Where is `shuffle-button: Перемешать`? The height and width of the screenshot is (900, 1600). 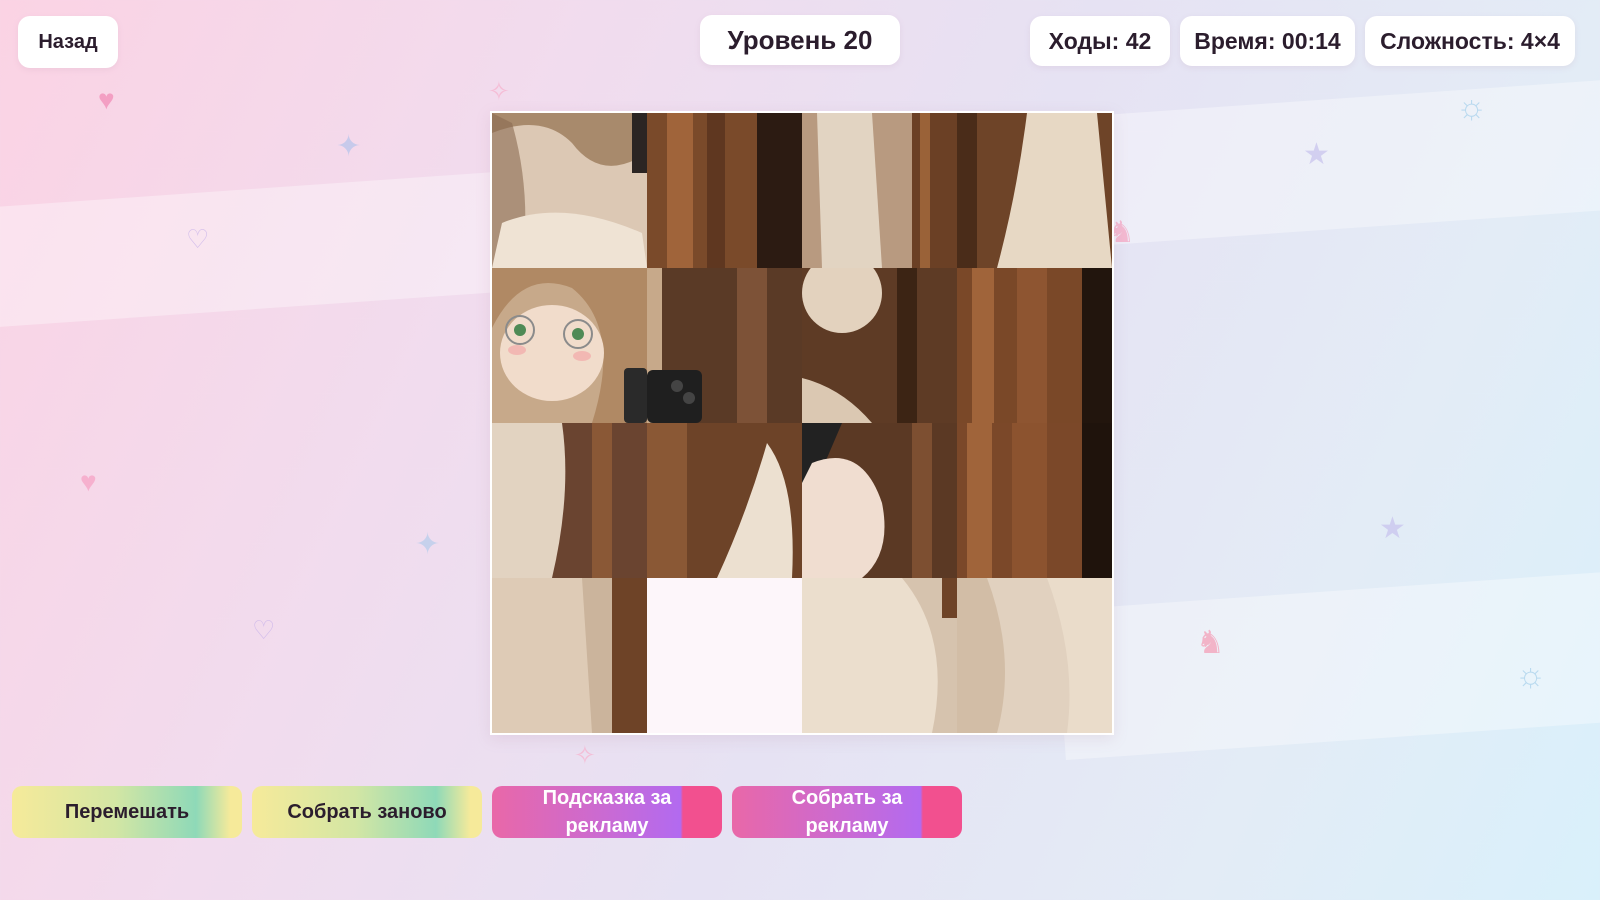 shuffle-button: Перемешать is located at coordinates (127, 812).